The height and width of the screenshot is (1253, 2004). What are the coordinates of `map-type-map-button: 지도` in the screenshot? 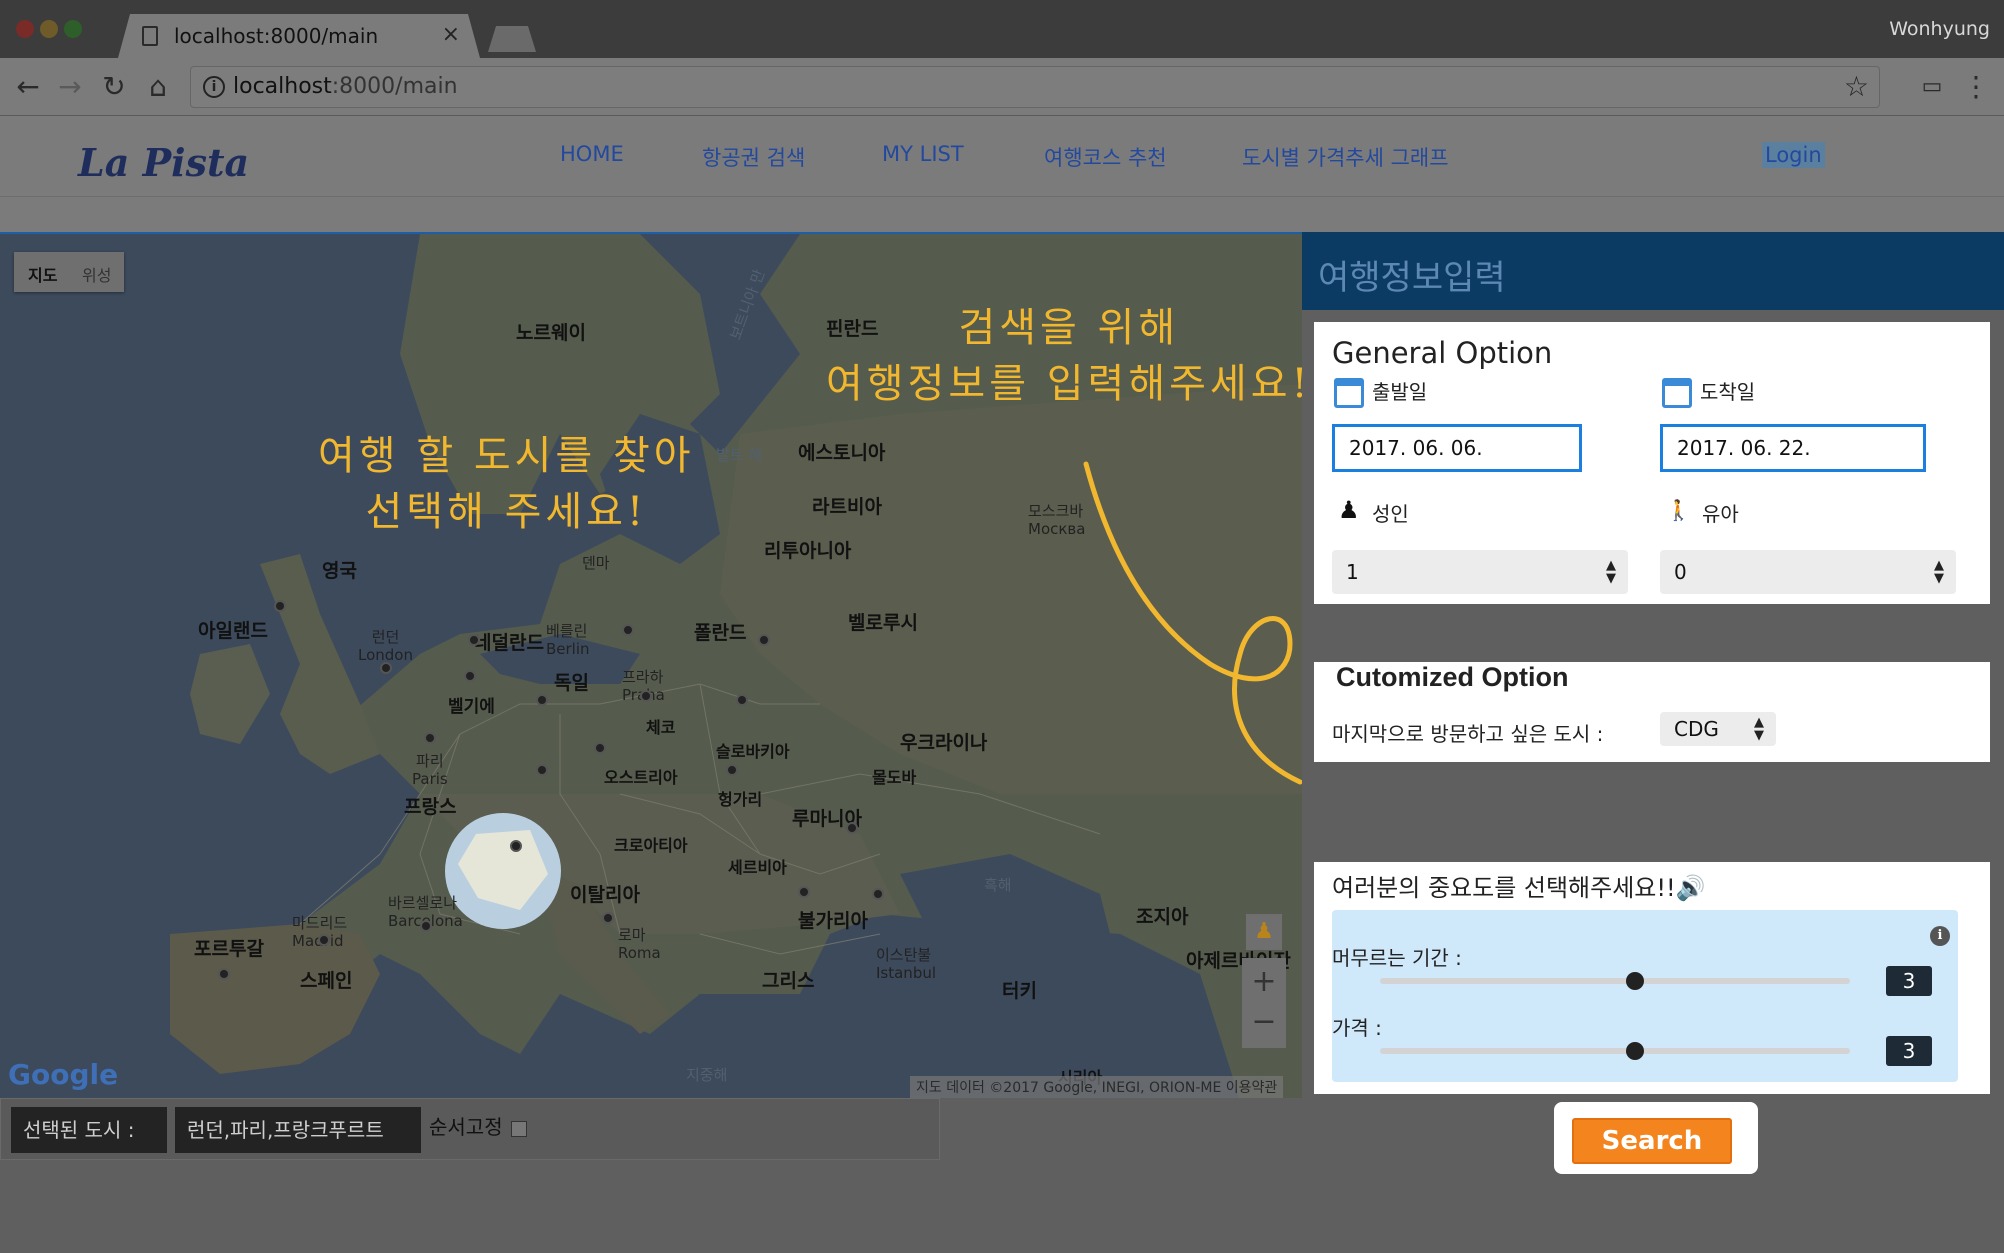 It's located at (42, 274).